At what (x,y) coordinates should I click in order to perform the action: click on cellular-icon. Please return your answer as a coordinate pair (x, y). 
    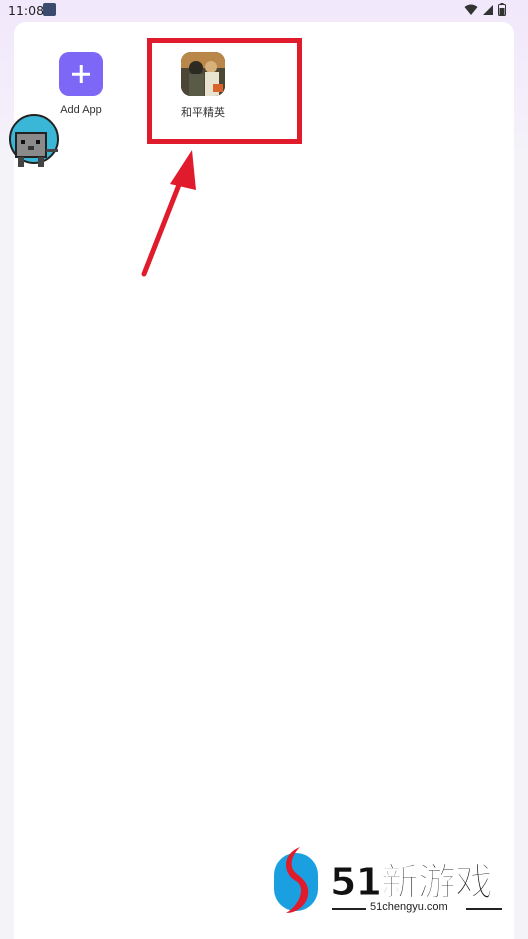
    Looking at the image, I should click on (488, 9).